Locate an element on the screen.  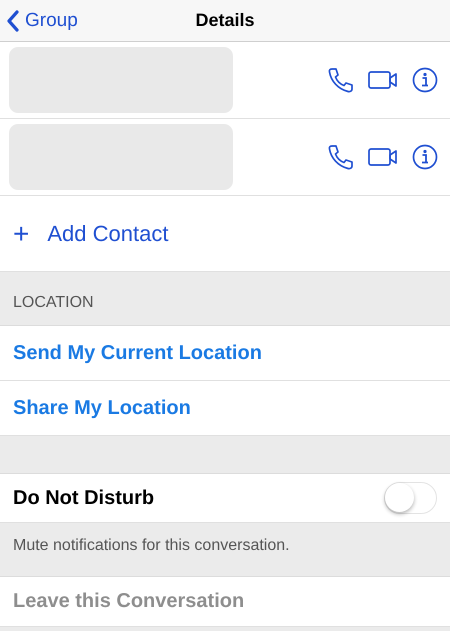
location-action: Share My Location is located at coordinates (225, 408).